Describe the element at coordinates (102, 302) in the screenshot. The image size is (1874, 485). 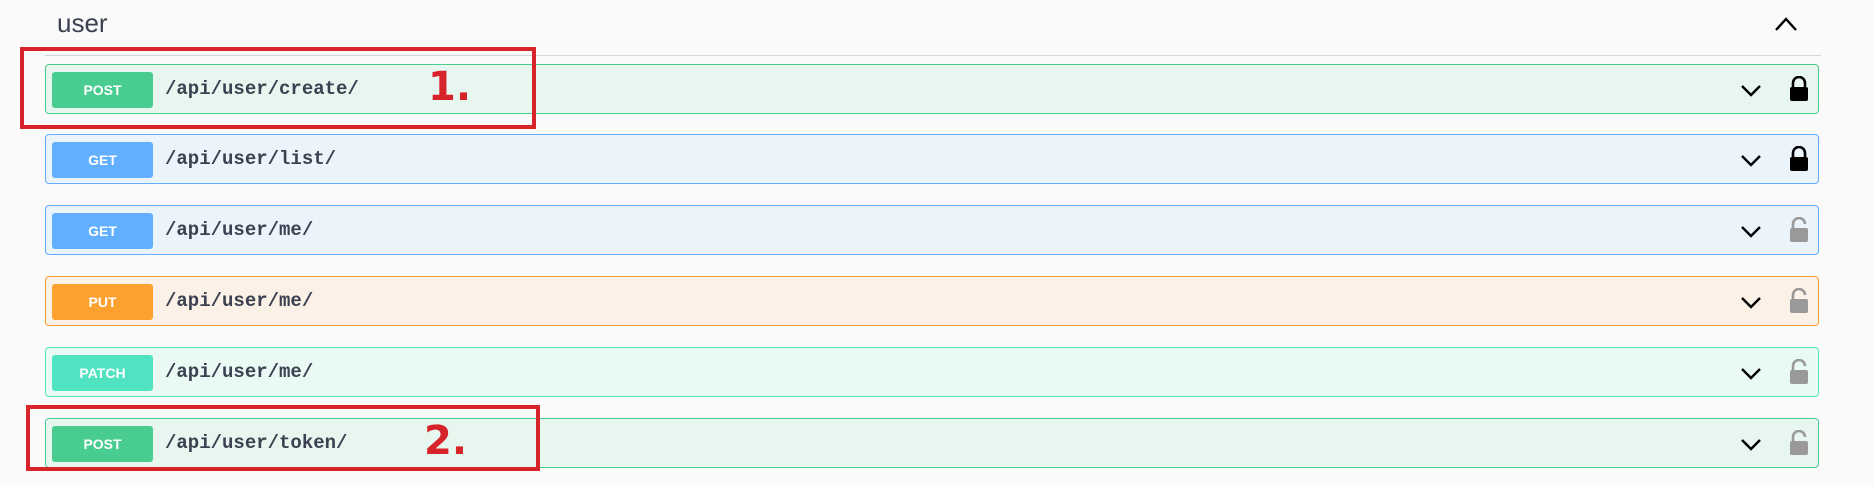
I see `method-badge: PUT` at that location.